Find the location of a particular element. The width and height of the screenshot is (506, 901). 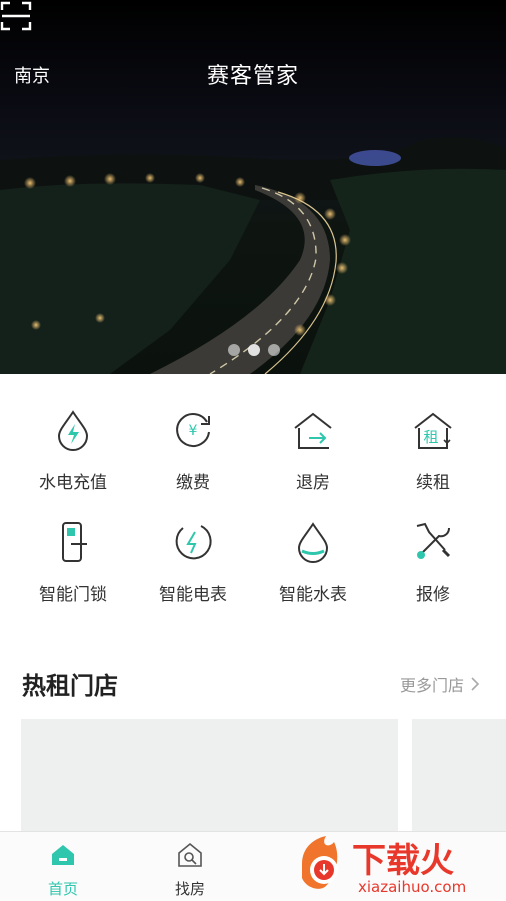

service-smart-lock: 智能门锁 is located at coordinates (73, 564).